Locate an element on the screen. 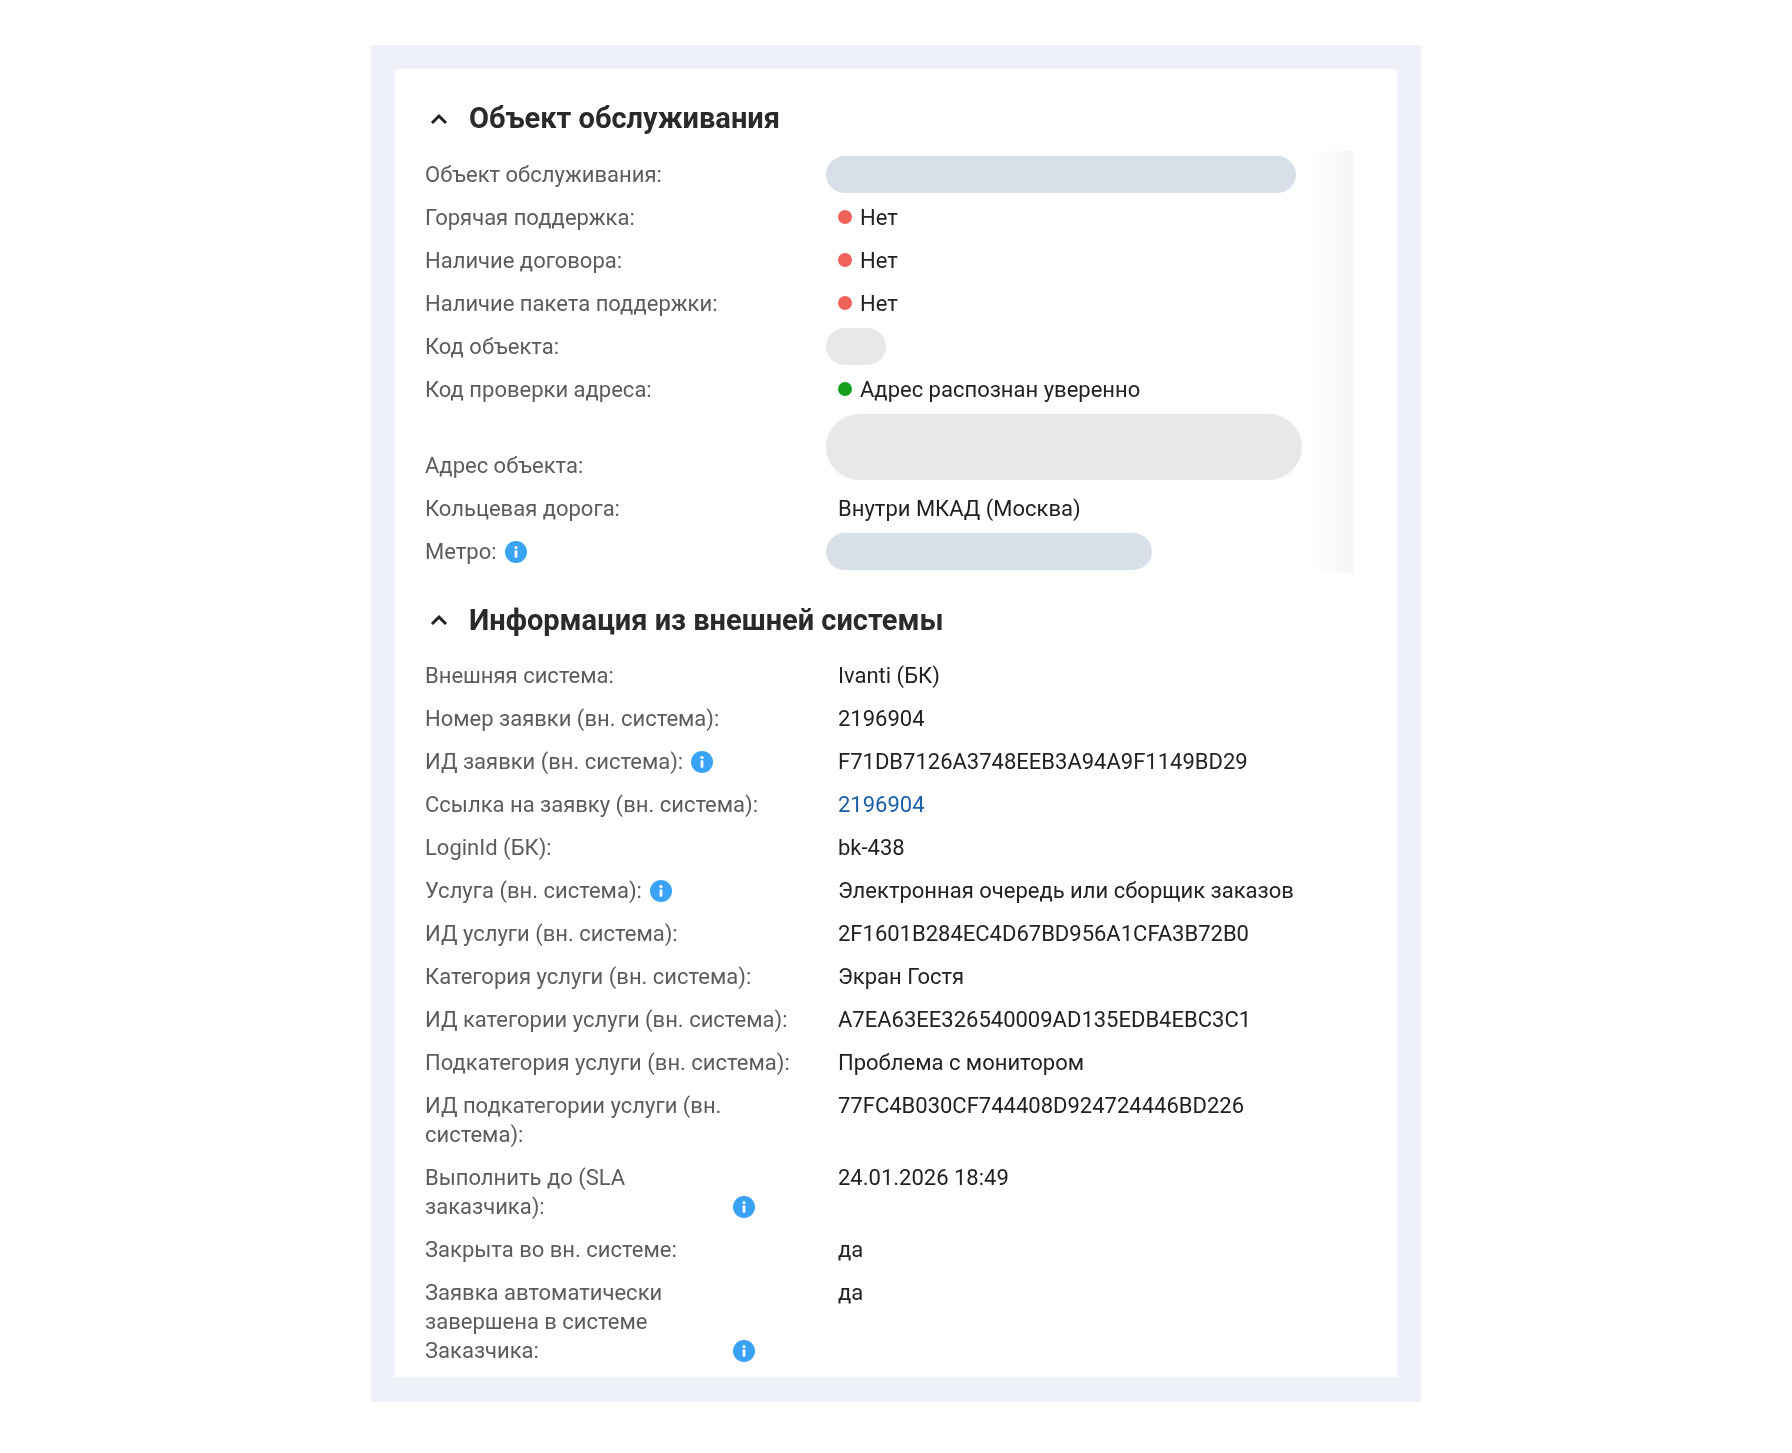 This screenshot has width=1792, height=1453. field-value: bk-438 is located at coordinates (871, 848).